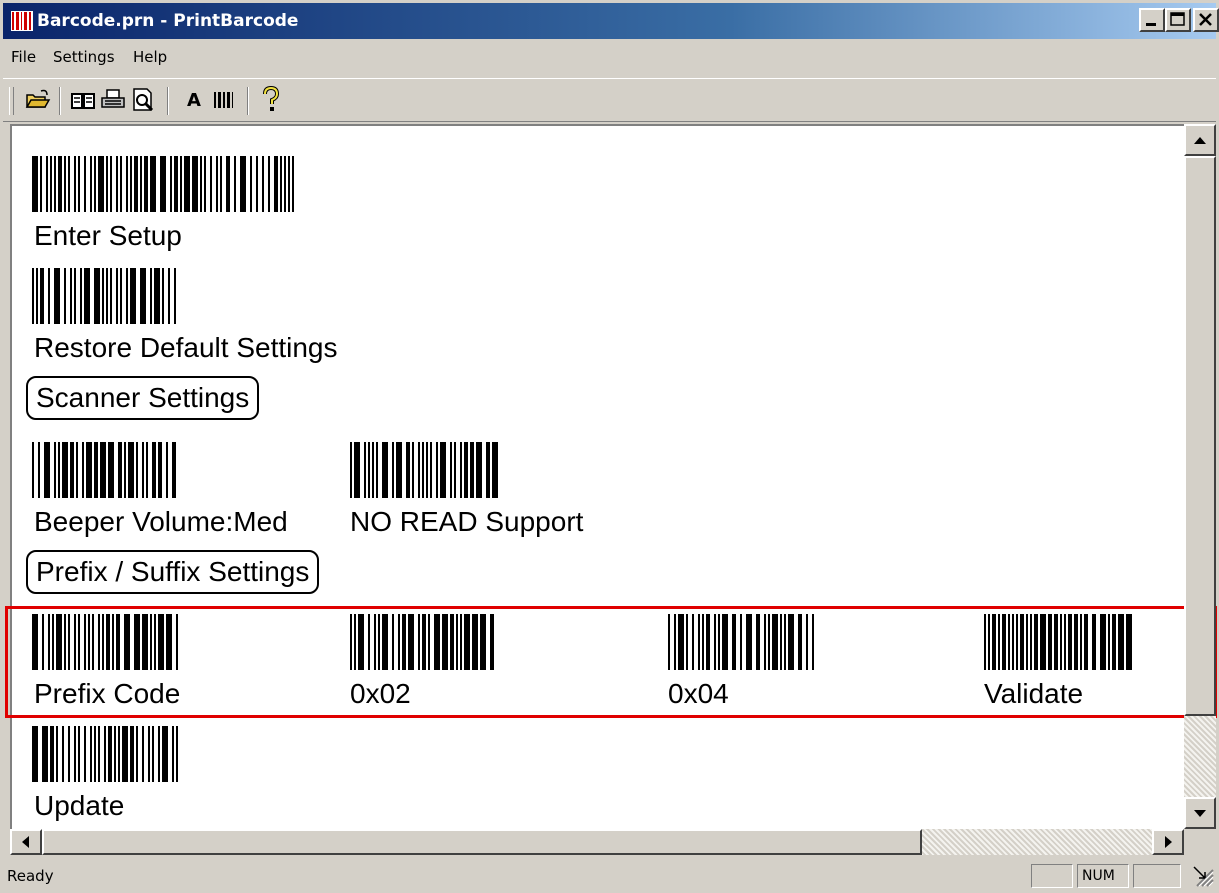 This screenshot has width=1219, height=893. Describe the element at coordinates (168, 21) in the screenshot. I see `window-title: Barcode.prn - PrintBarcode` at that location.